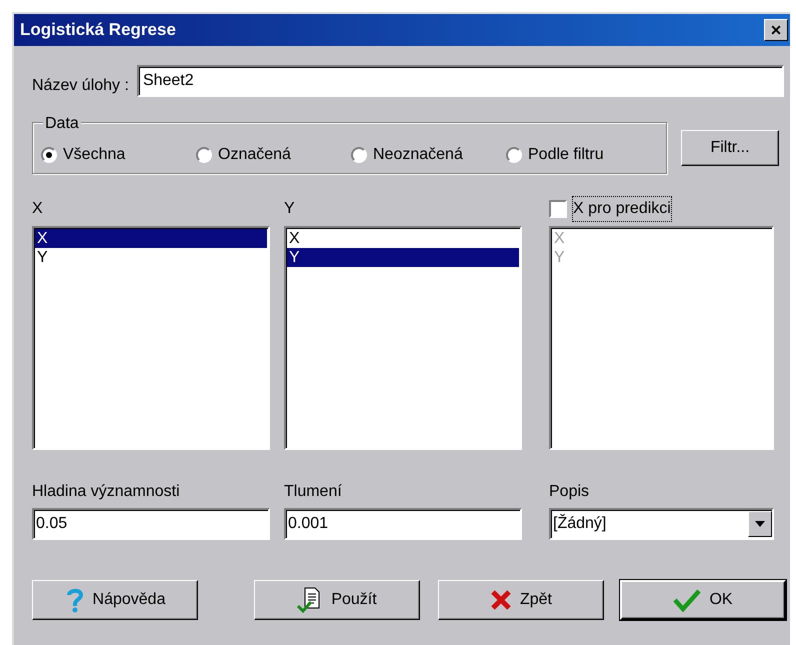 The height and width of the screenshot is (645, 796). Describe the element at coordinates (576, 155) in the screenshot. I see `radio-button: Podle filtru` at that location.